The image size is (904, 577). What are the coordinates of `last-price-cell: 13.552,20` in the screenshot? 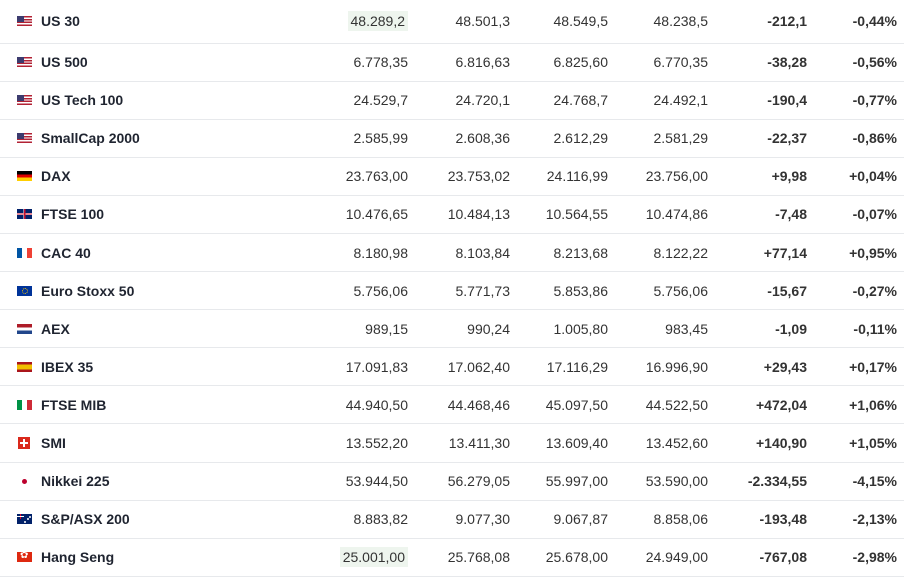 It's located at (357, 443).